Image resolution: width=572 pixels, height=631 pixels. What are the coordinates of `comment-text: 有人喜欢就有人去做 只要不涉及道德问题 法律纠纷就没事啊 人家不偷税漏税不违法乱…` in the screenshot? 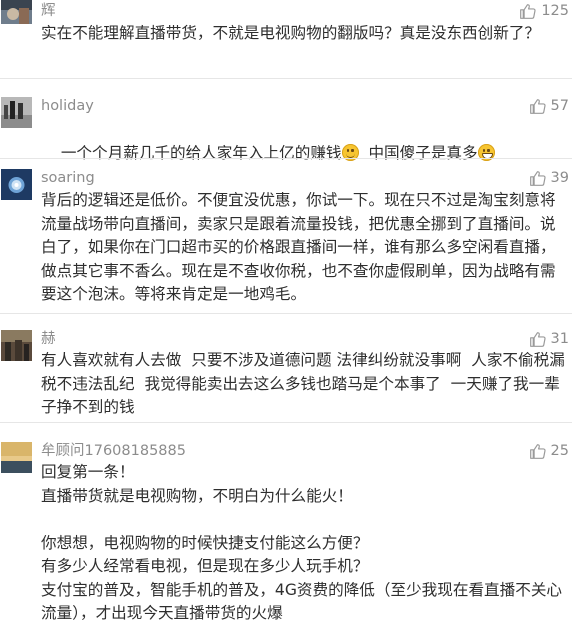 It's located at (303, 383).